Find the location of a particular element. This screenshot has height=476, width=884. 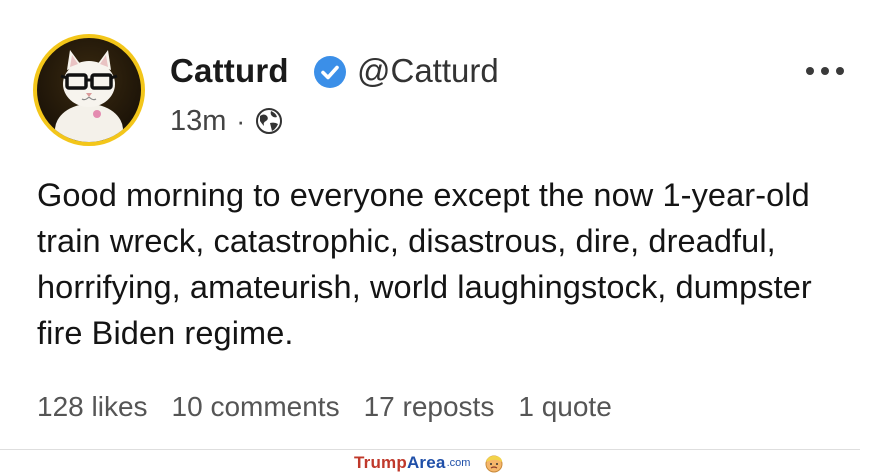

trump-face-icon is located at coordinates (494, 464).